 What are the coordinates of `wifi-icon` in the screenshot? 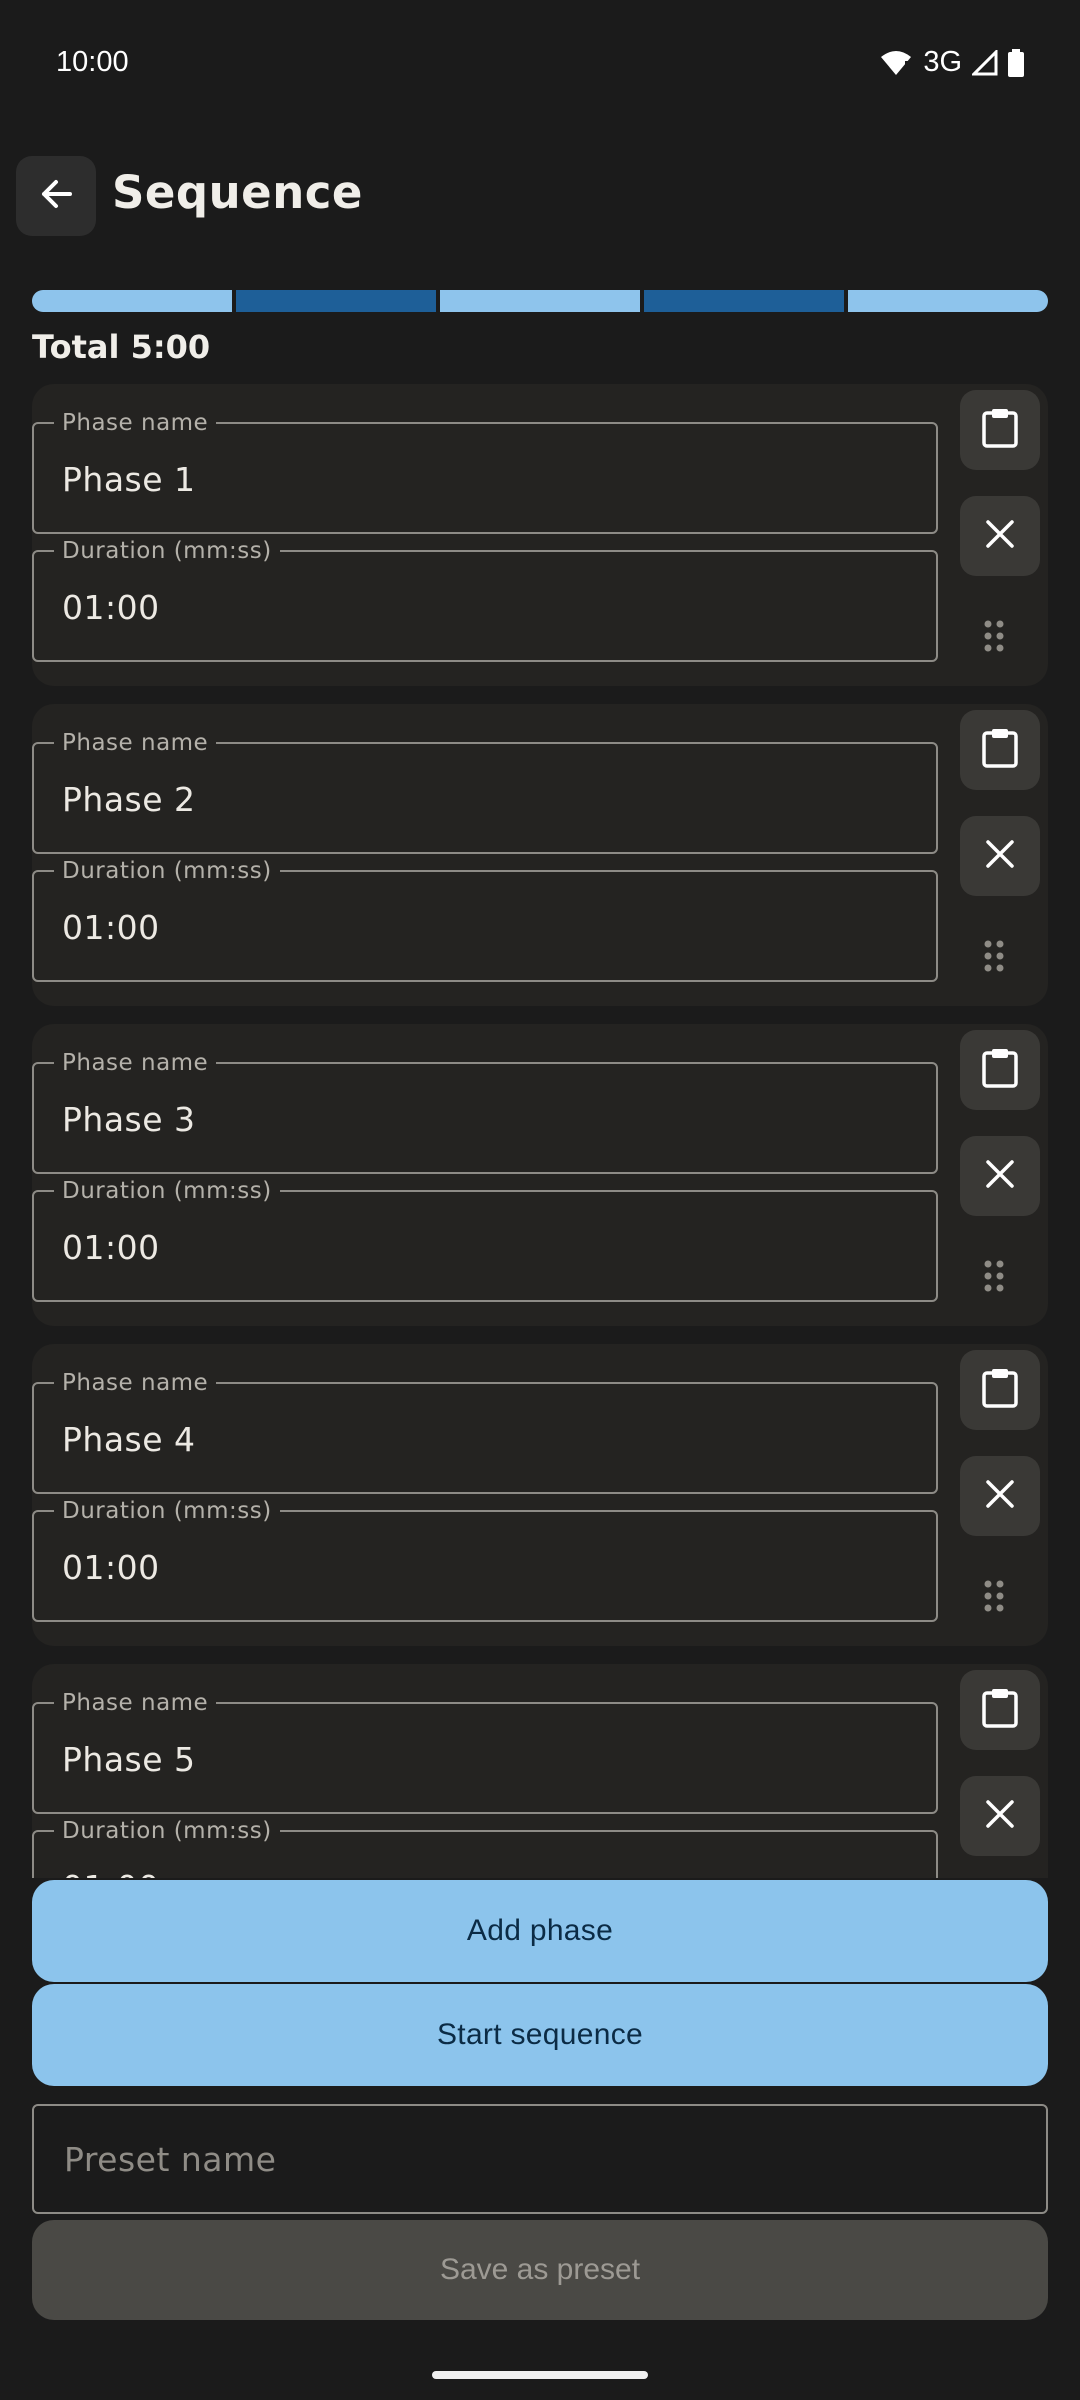 It's located at (896, 63).